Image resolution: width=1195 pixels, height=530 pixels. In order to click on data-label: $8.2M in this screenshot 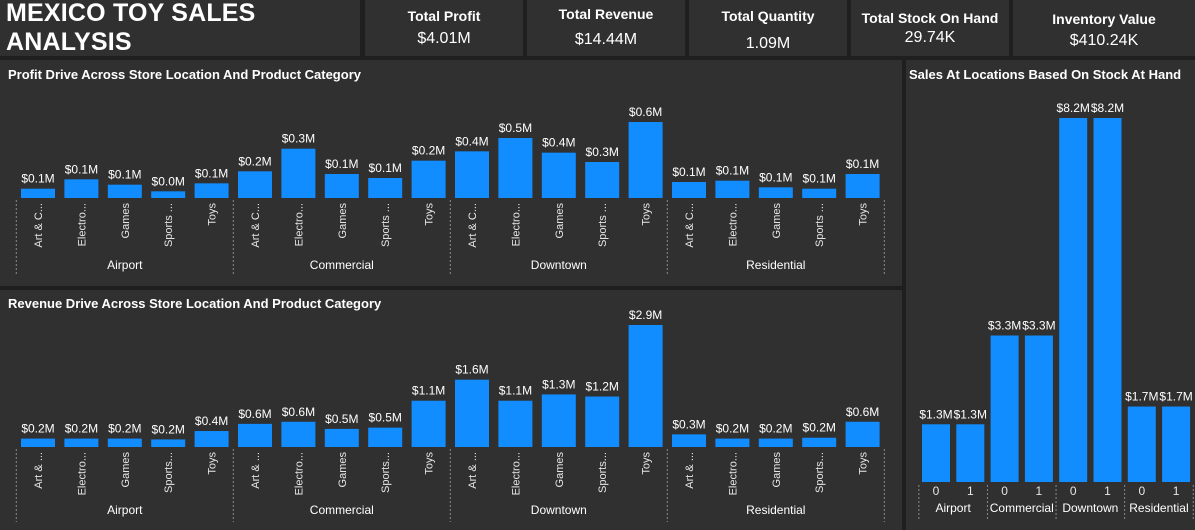, I will do `click(1107, 108)`.